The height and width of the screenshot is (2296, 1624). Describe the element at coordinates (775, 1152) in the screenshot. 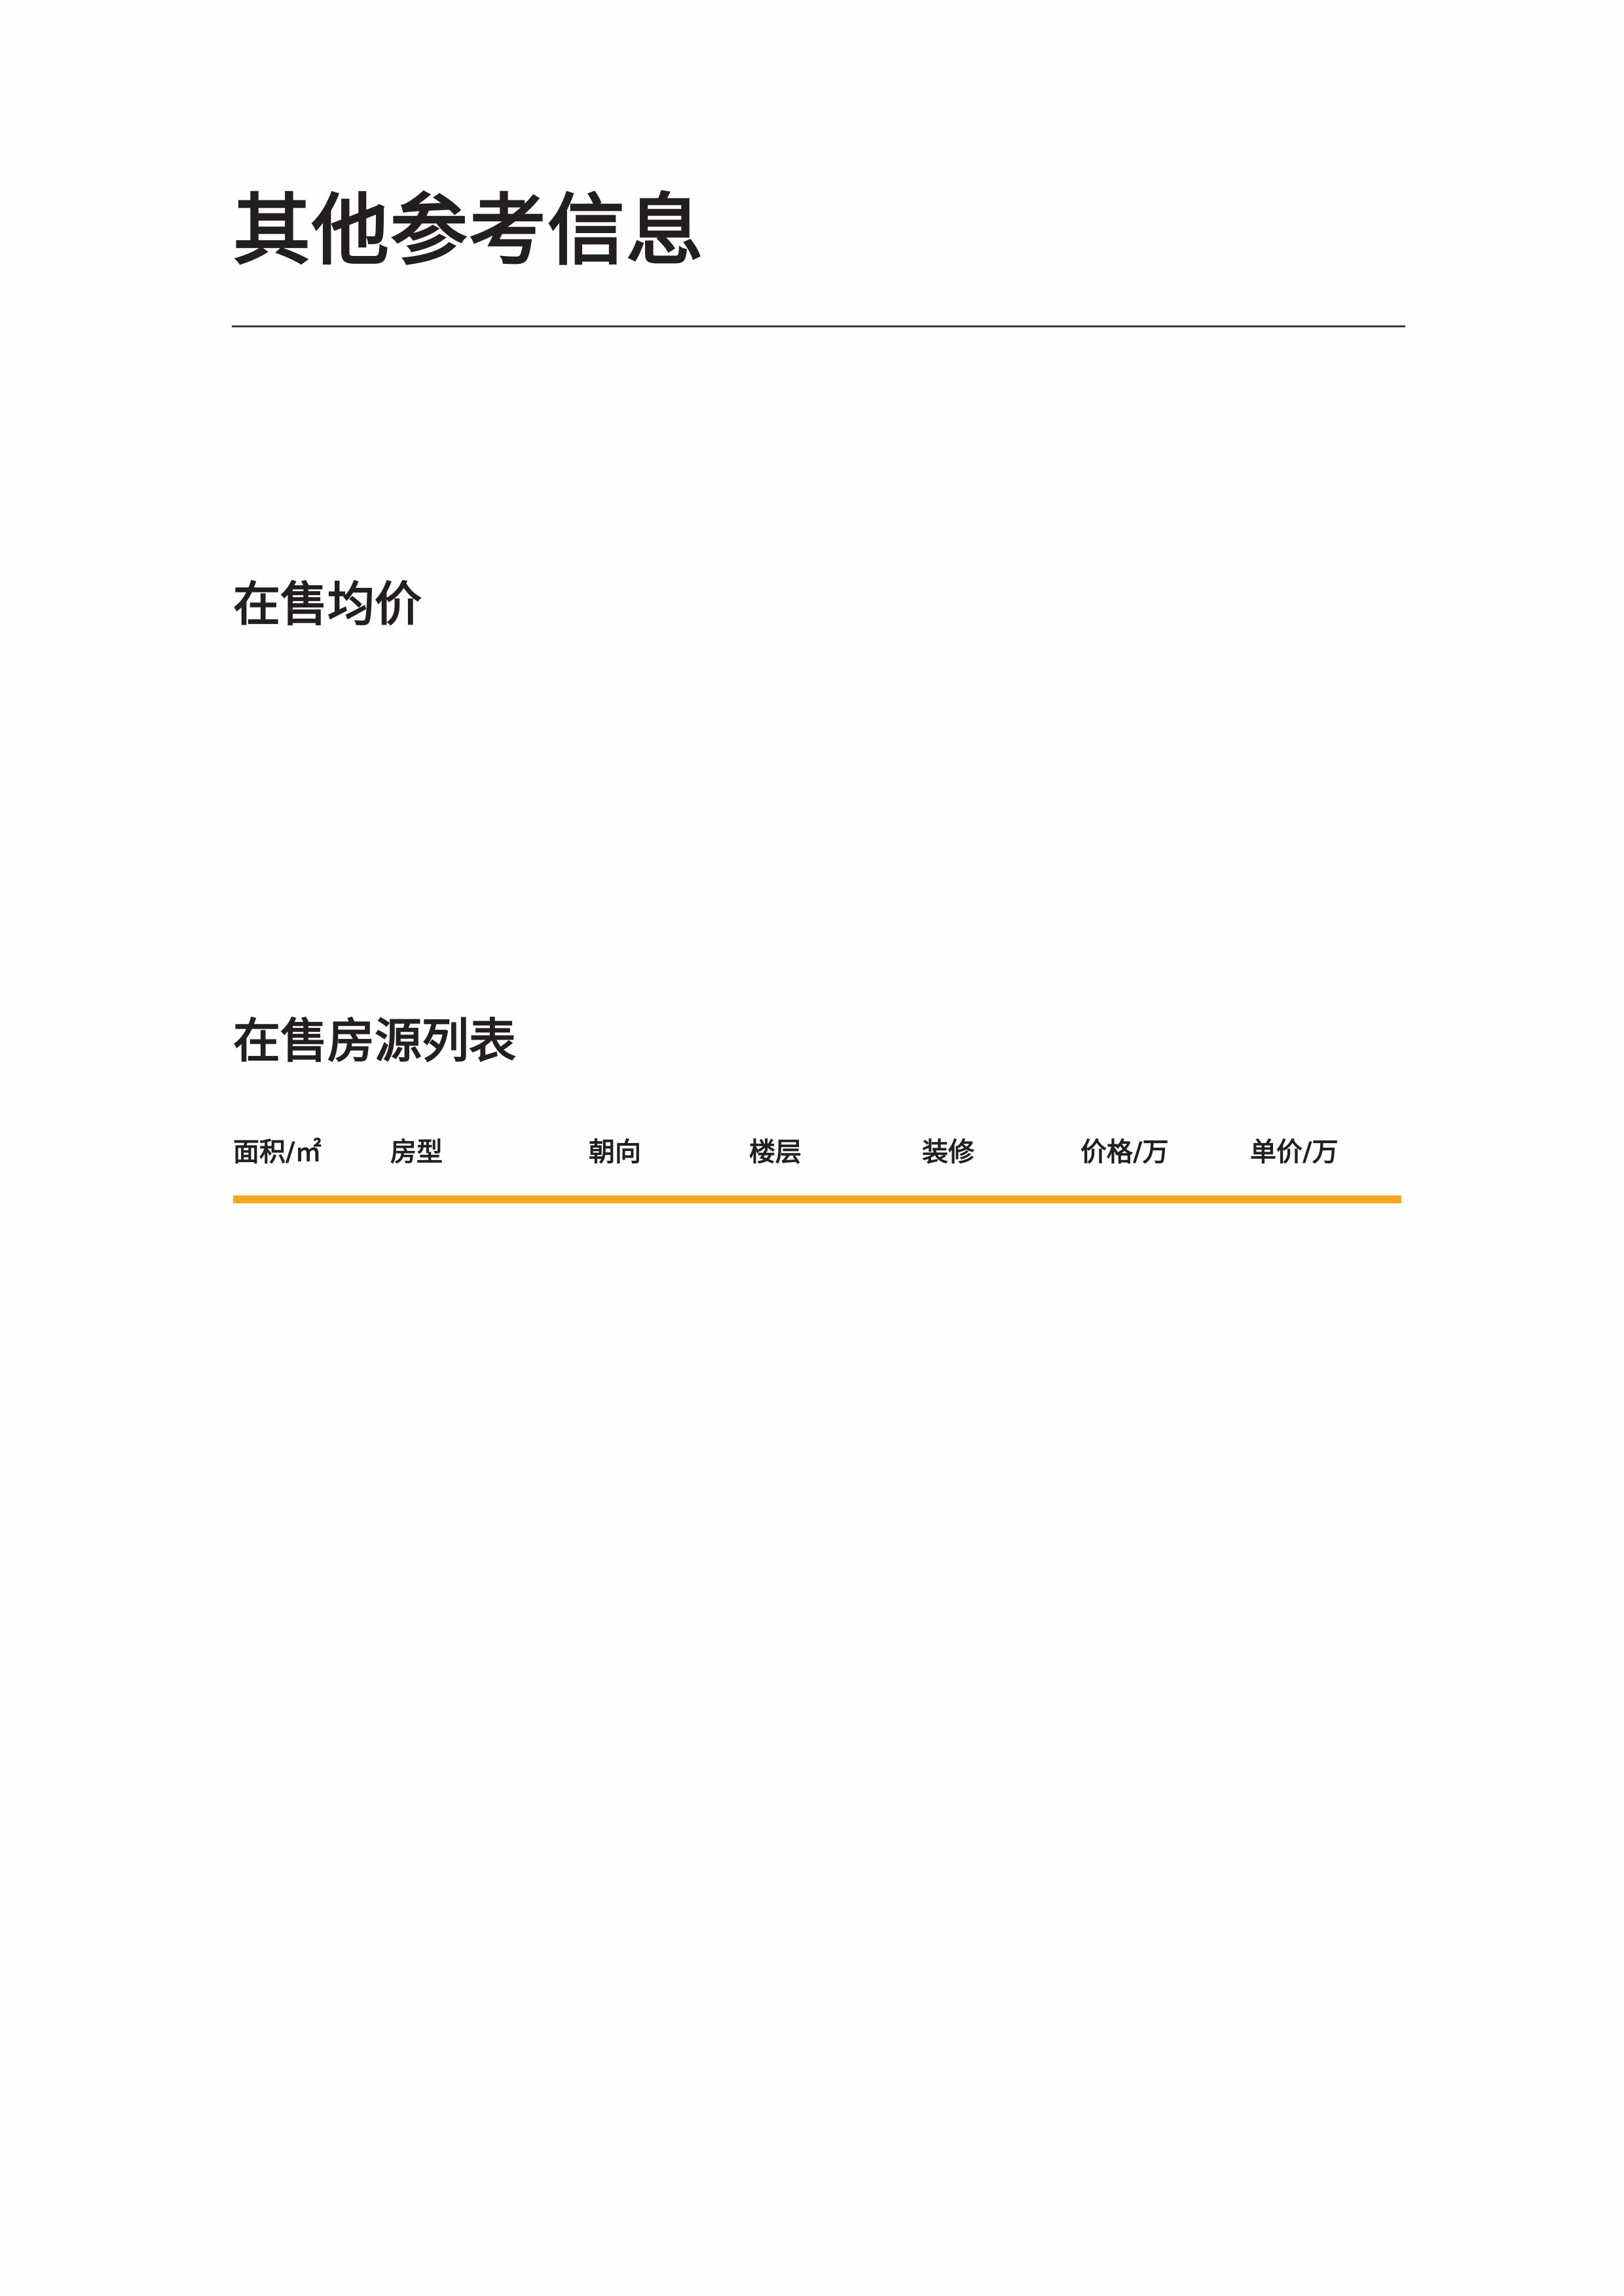

I see `column-header-floor: 楼层` at that location.